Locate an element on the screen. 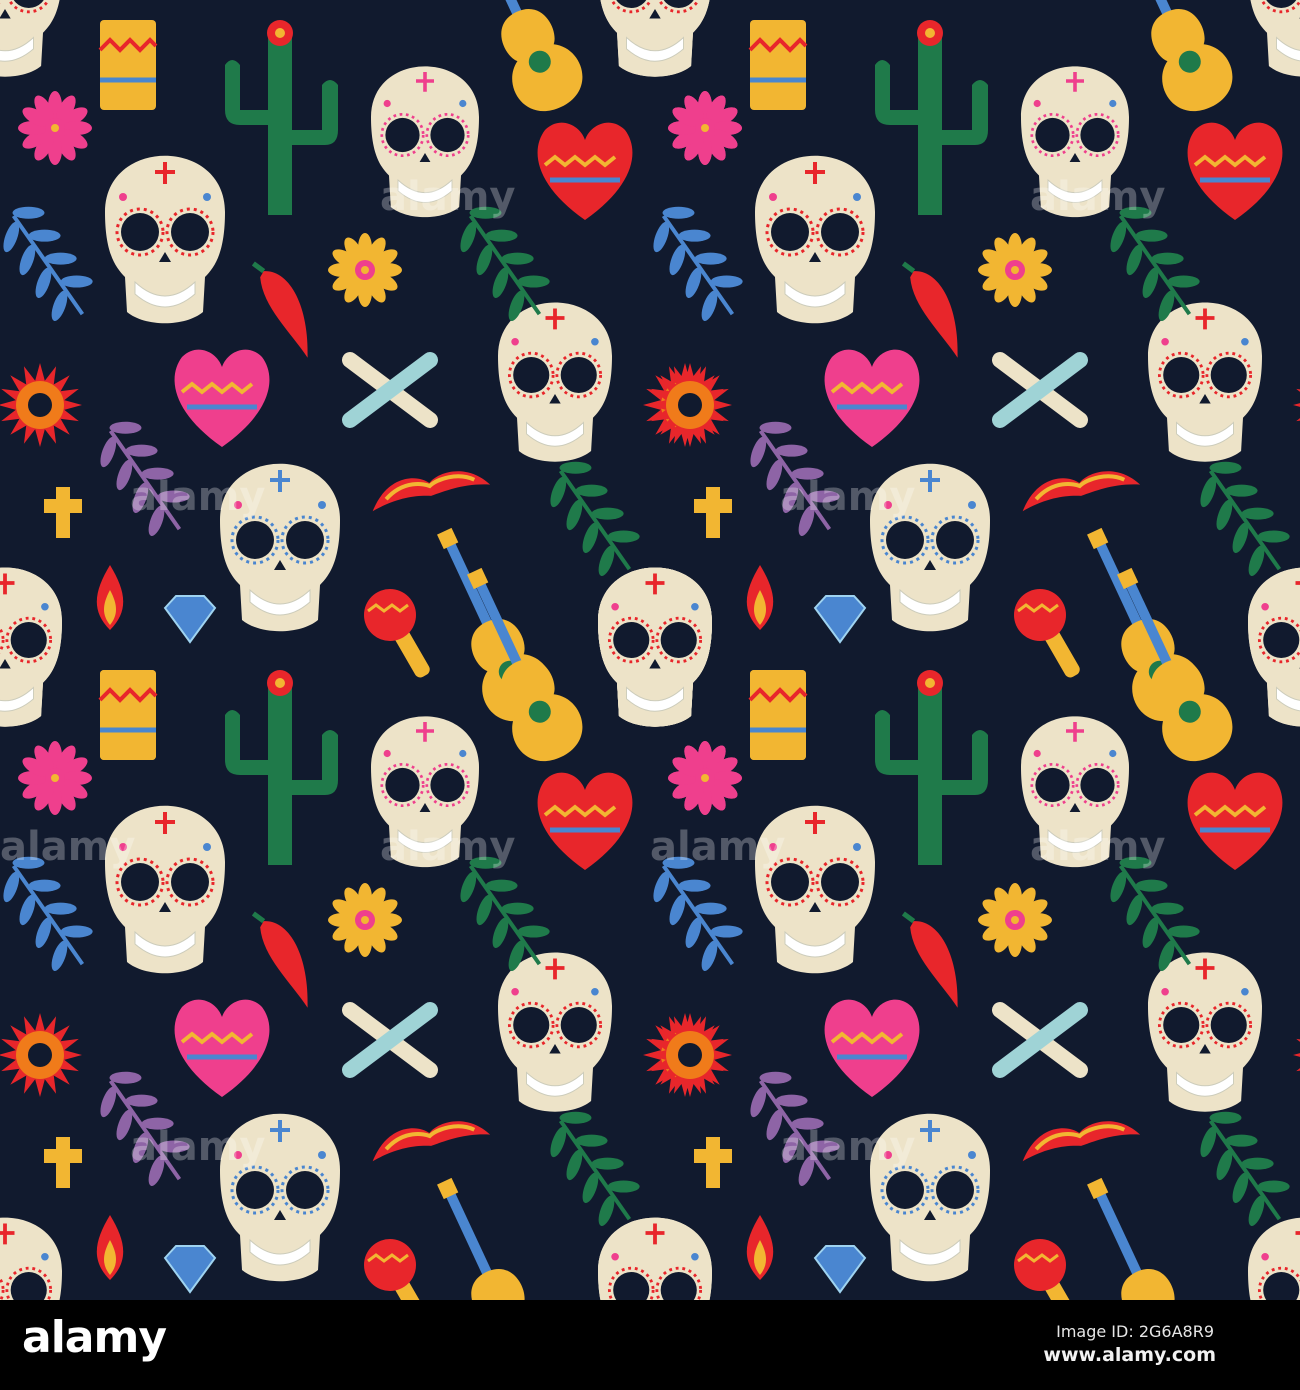 This screenshot has width=1300, height=1390. image-id: Image ID: 2G6A8R9 is located at coordinates (1135, 1331).